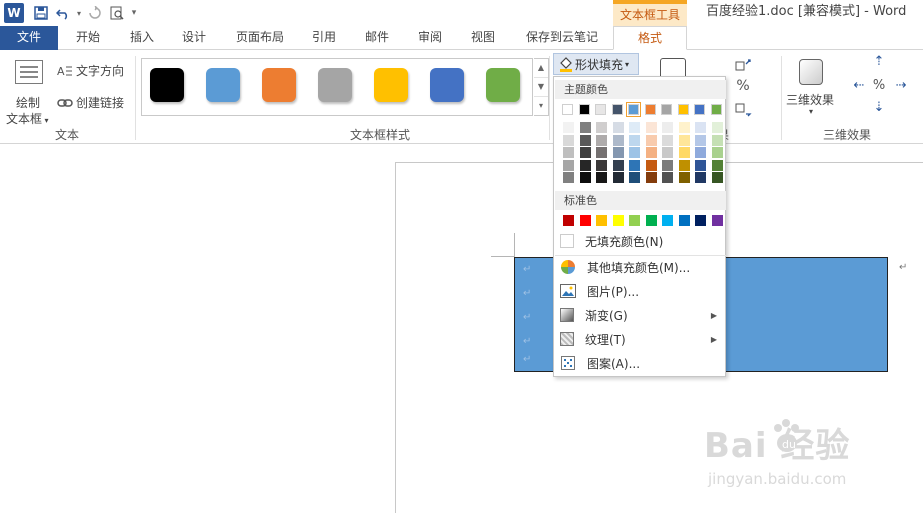  What do you see at coordinates (430, 38) in the screenshot?
I see `tab-review: 审阅` at bounding box center [430, 38].